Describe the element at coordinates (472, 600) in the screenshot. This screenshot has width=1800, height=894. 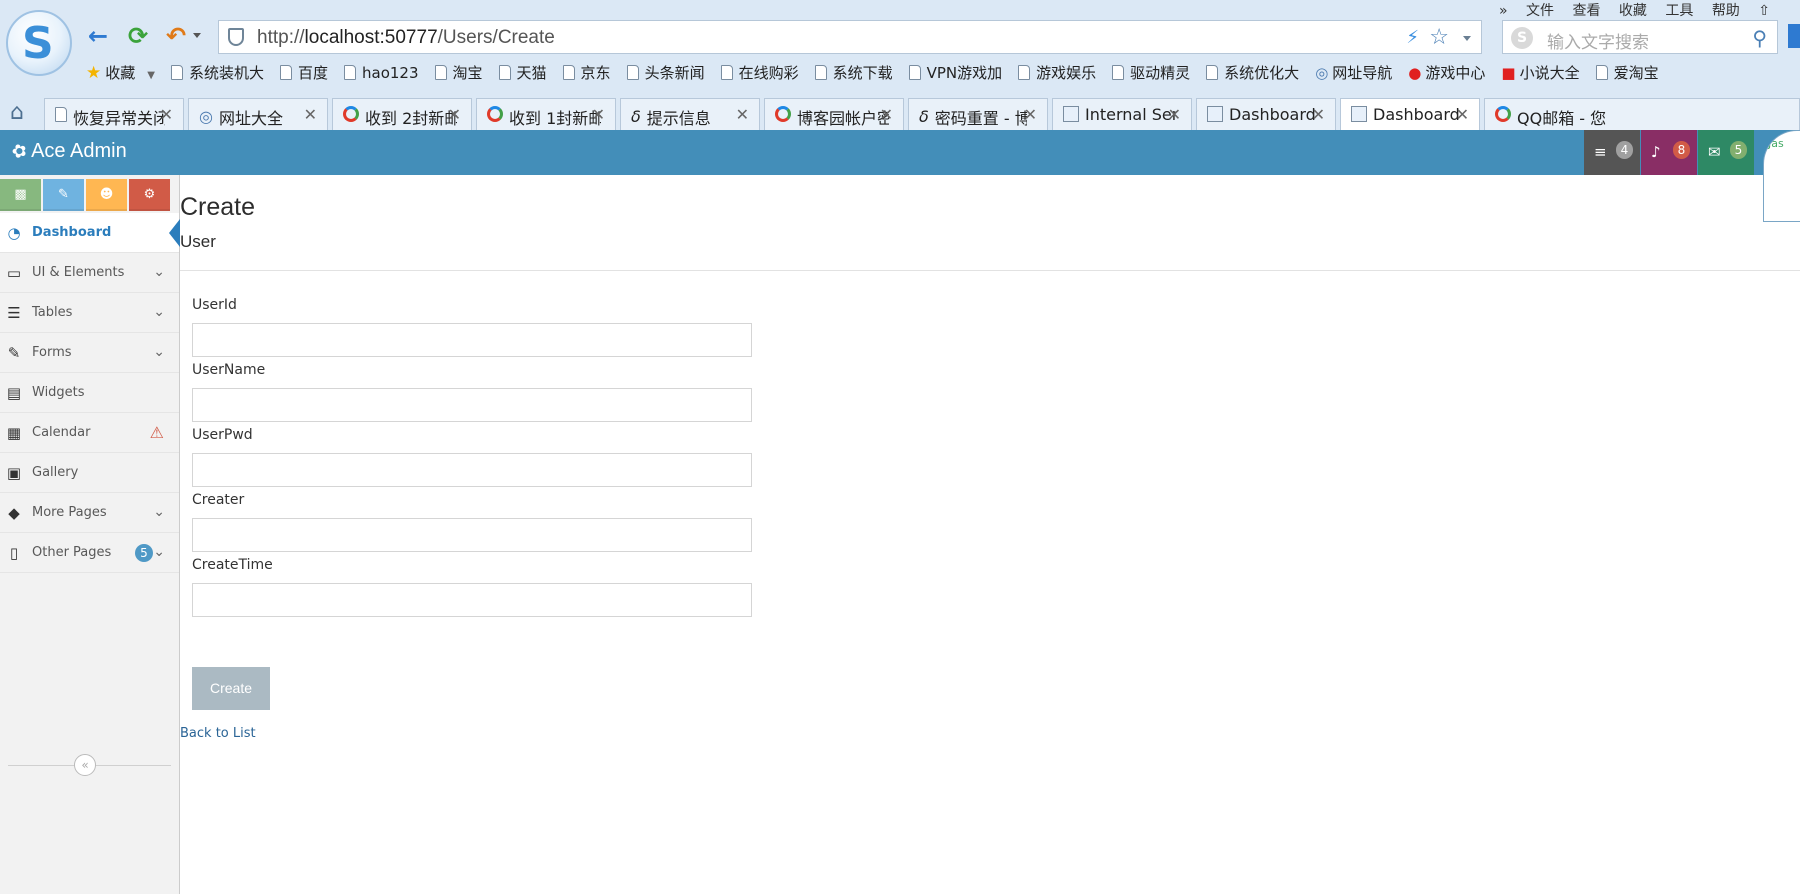
I see `createtime-field` at that location.